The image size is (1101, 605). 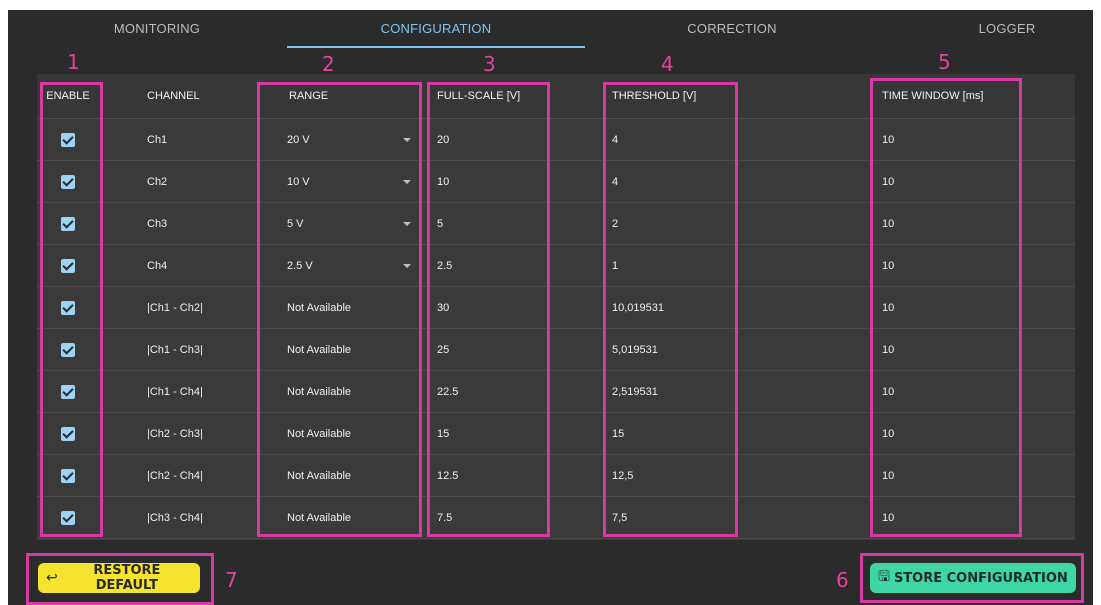 What do you see at coordinates (737, 433) in the screenshot?
I see `threshold-value: 15` at bounding box center [737, 433].